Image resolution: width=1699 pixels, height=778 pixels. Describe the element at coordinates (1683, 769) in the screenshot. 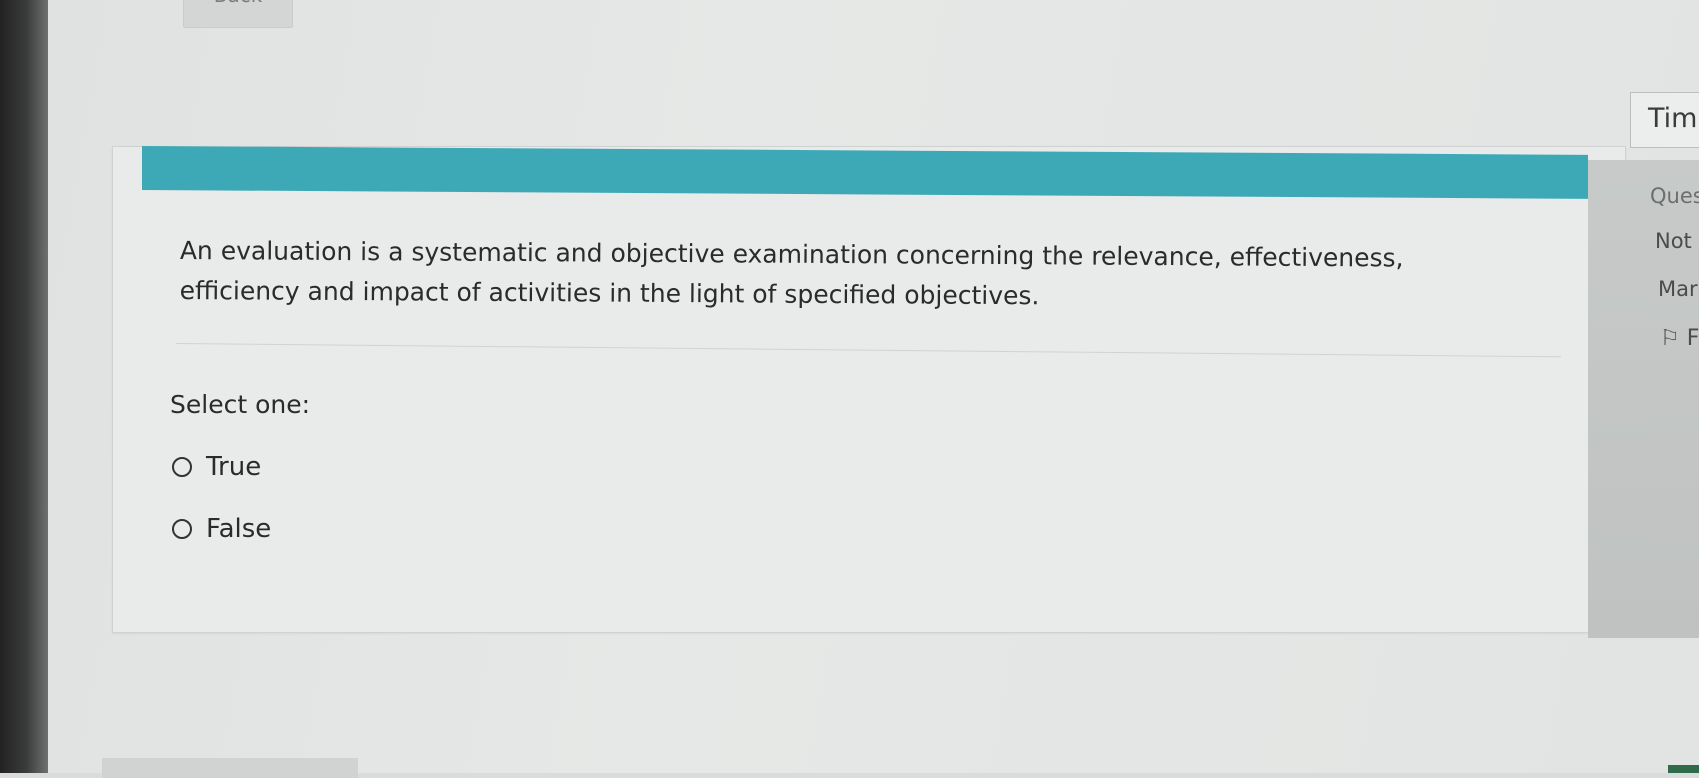

I see `corner-indicator` at that location.